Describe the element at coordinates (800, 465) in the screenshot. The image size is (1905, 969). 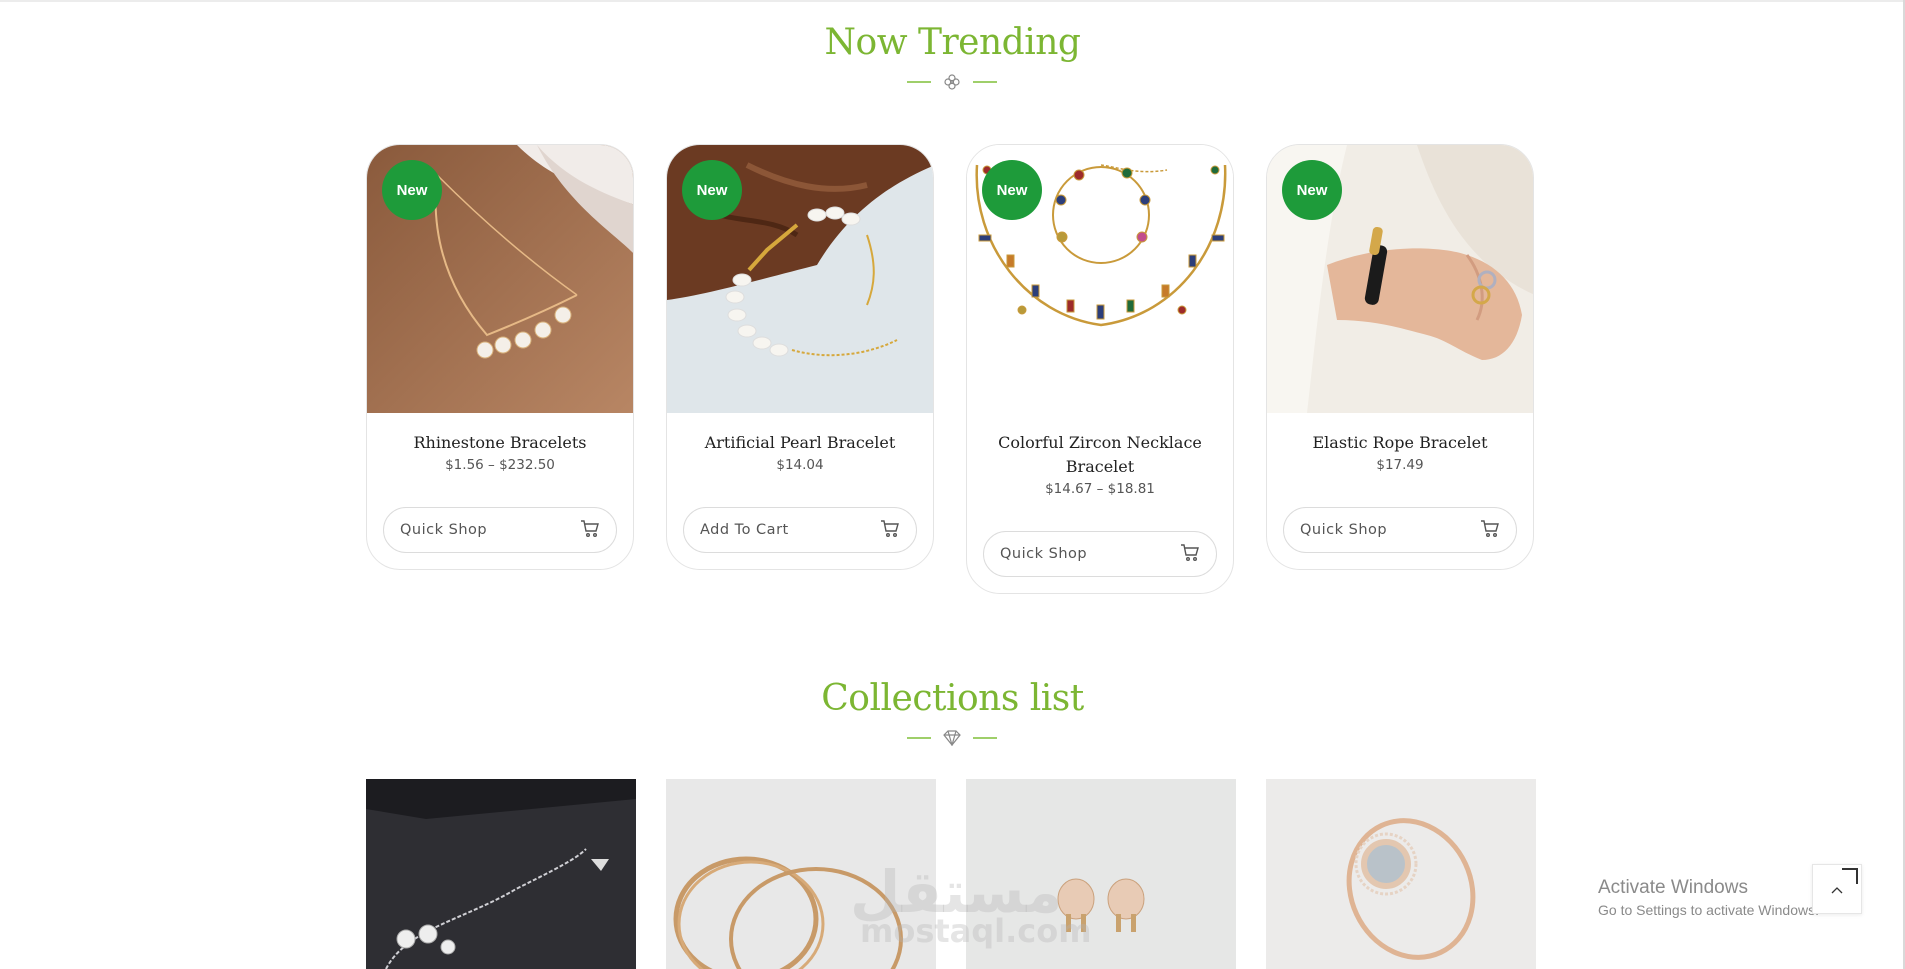
I see `product-price: $14.04` at that location.